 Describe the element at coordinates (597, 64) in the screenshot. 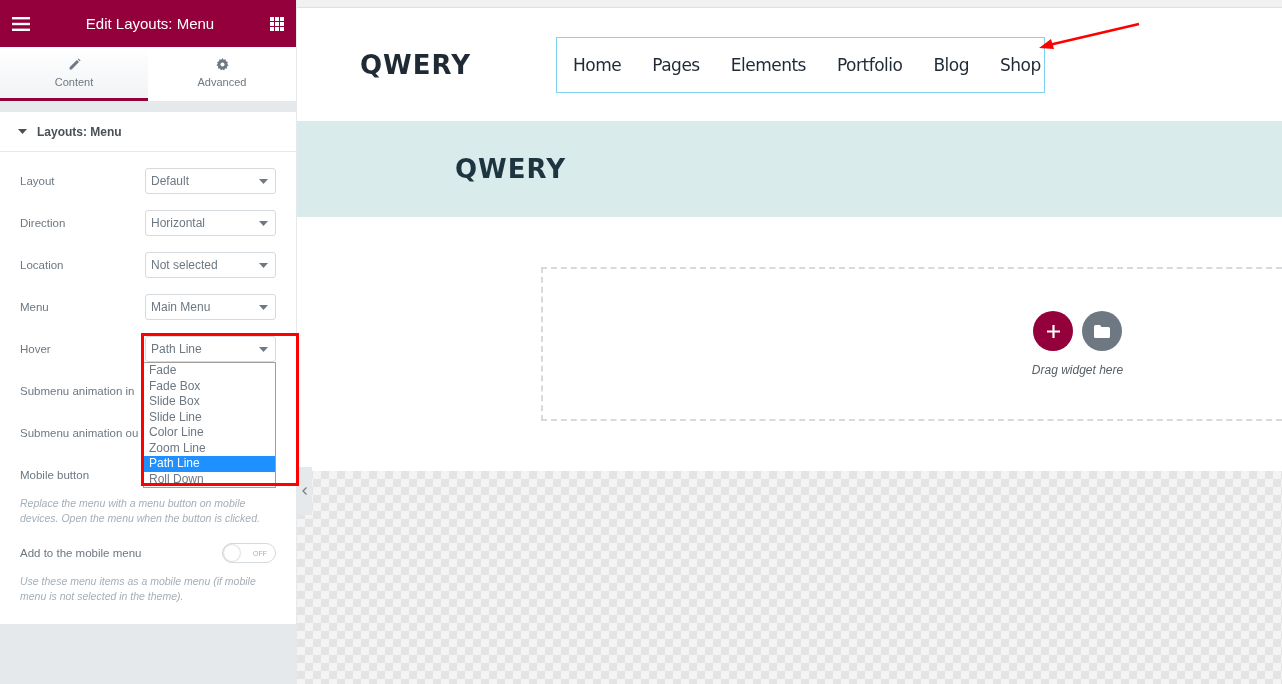

I see `nav-link: Home` at that location.